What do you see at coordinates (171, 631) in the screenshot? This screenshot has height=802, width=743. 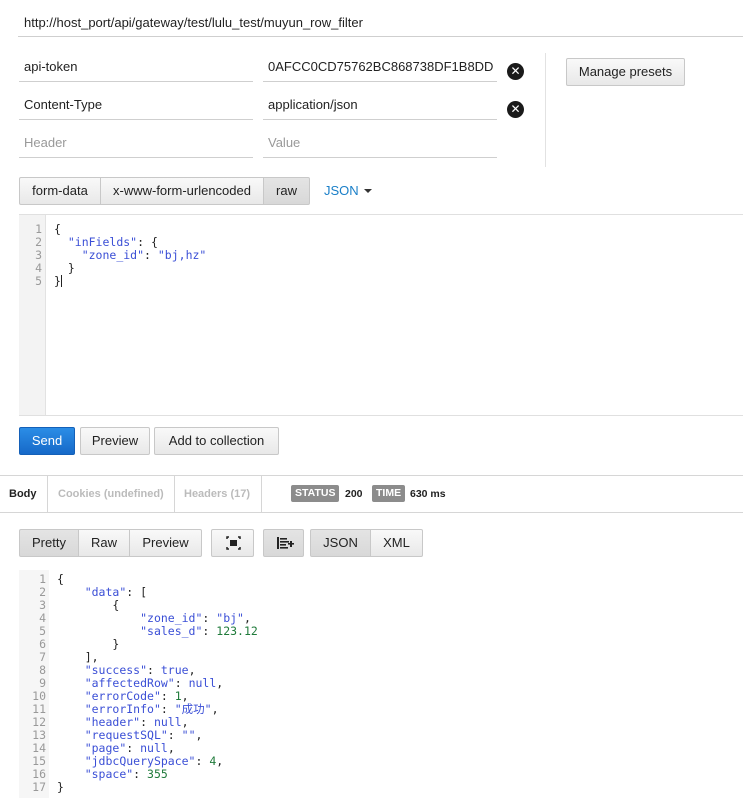 I see `json-key: "sales_d"` at bounding box center [171, 631].